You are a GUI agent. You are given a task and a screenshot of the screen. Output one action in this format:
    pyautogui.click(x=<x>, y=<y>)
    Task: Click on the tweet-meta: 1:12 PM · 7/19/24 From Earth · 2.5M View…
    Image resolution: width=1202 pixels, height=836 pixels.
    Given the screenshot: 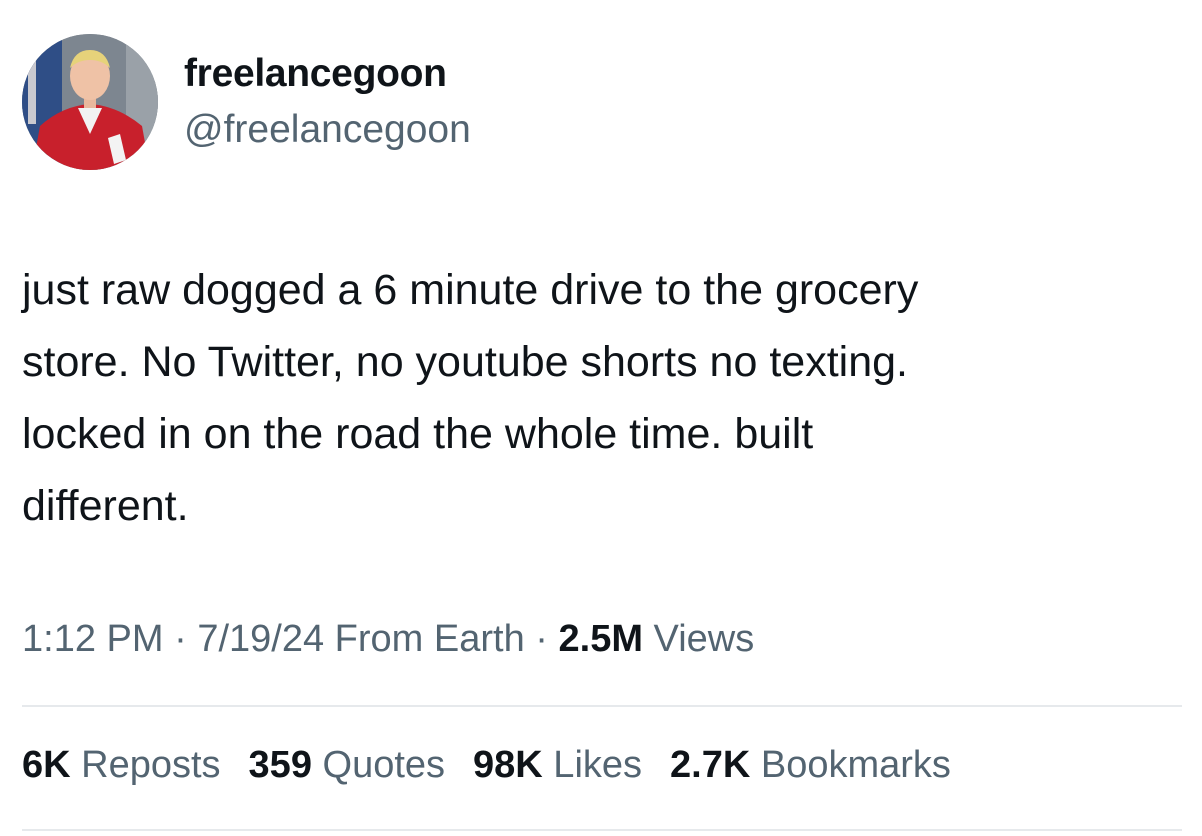 What is the action you would take?
    pyautogui.click(x=388, y=639)
    